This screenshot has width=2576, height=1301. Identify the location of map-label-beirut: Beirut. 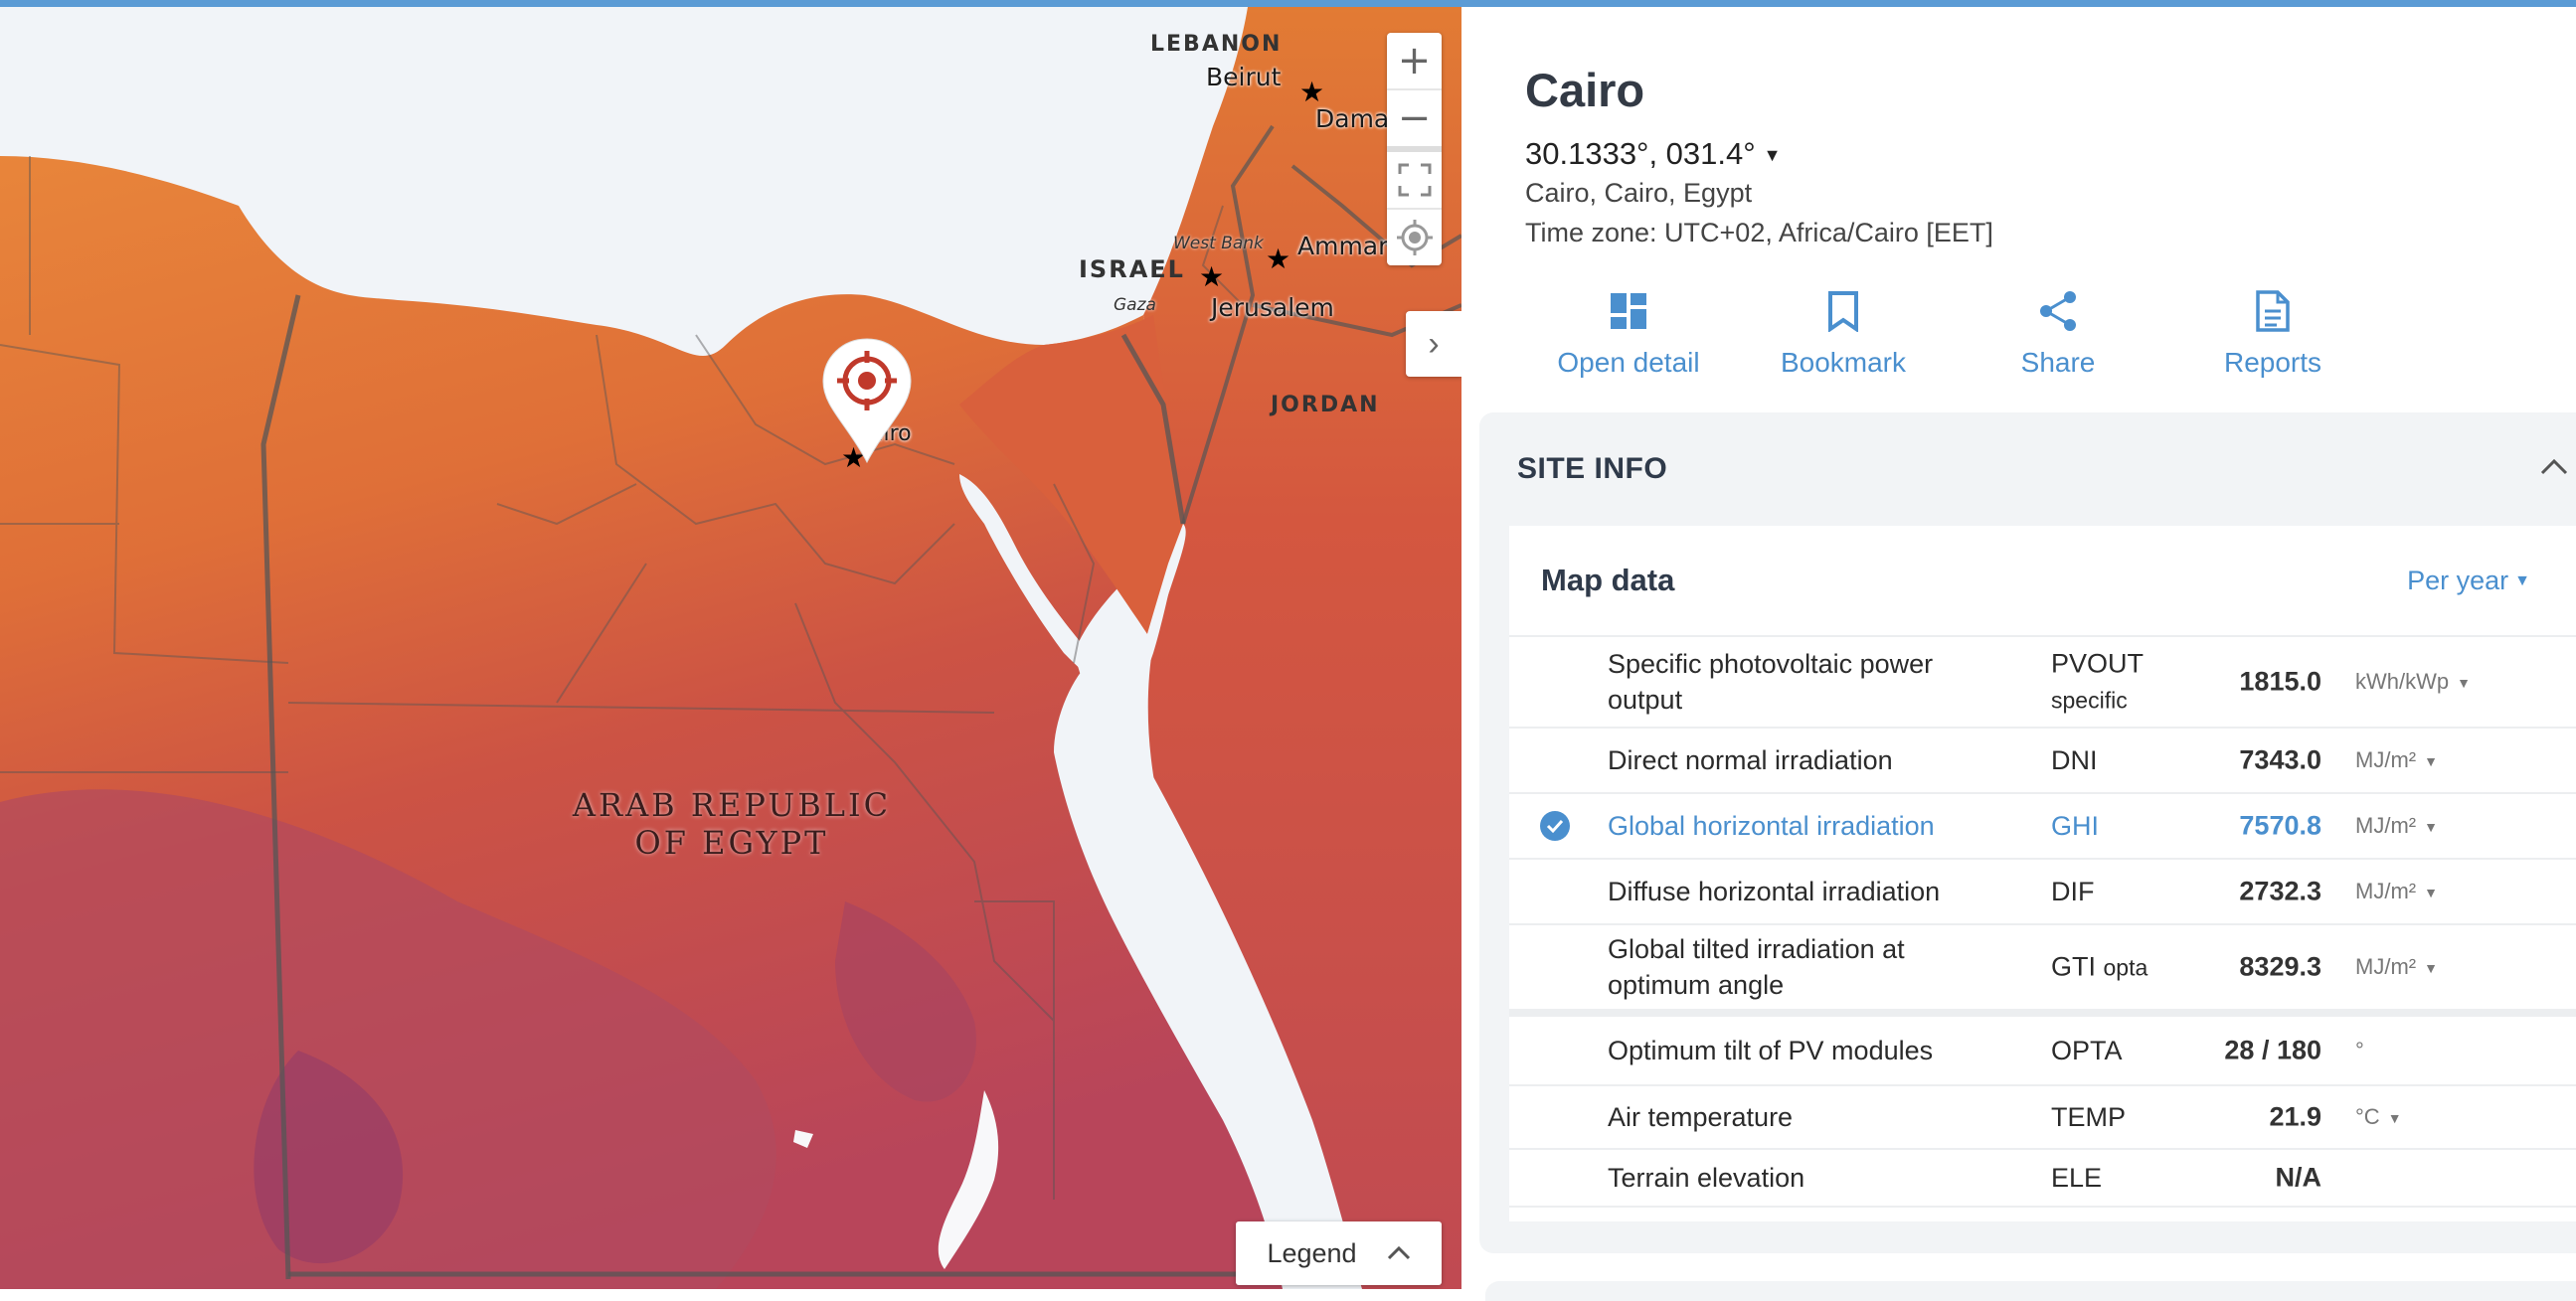
(1244, 77).